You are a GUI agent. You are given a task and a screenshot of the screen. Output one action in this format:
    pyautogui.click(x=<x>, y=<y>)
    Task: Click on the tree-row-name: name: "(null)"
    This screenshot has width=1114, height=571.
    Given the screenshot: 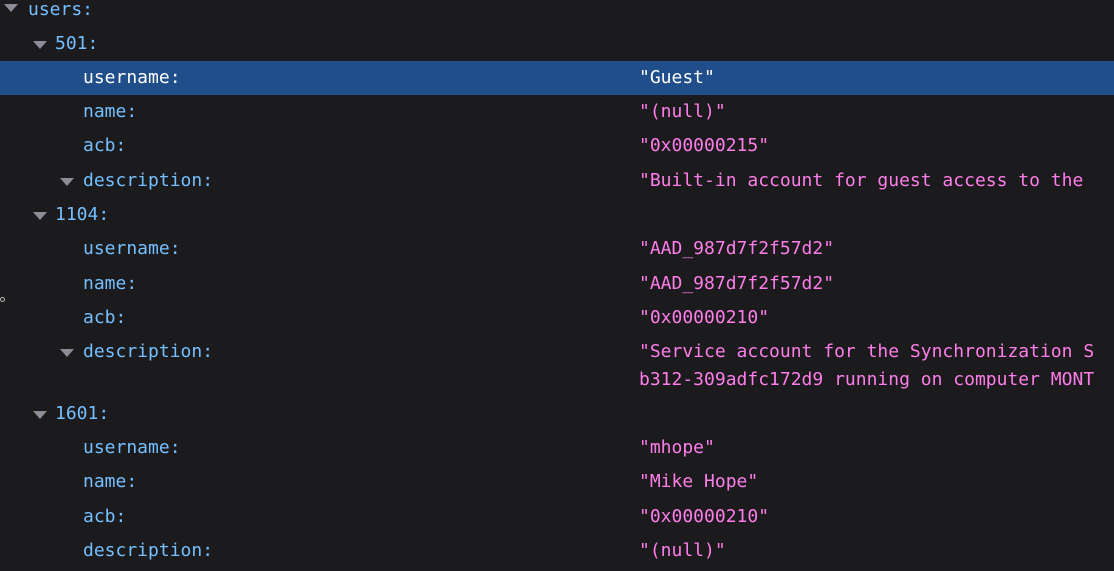 What is the action you would take?
    pyautogui.click(x=557, y=112)
    